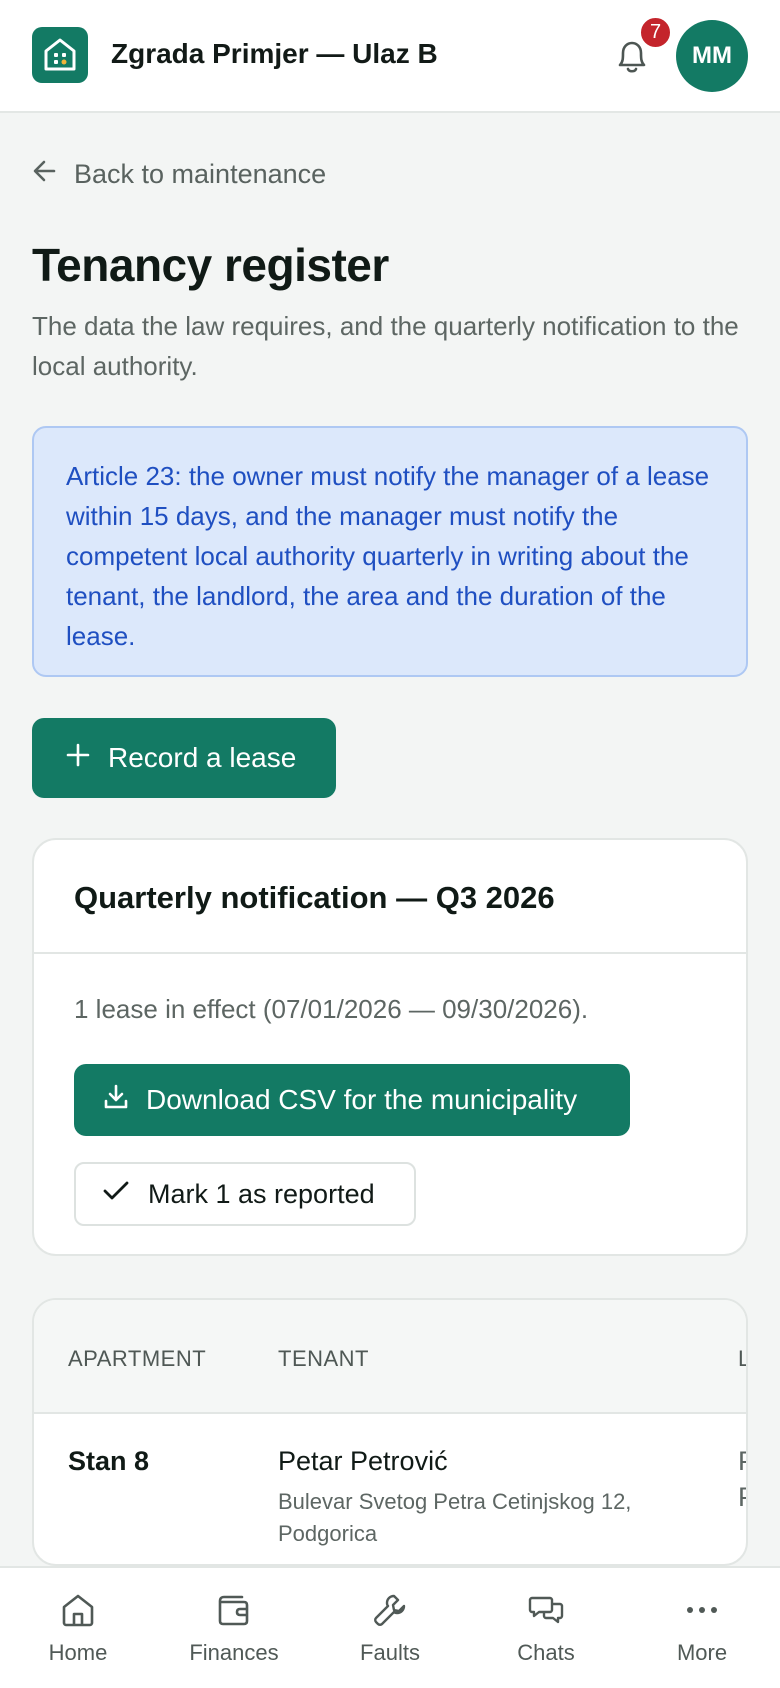  Describe the element at coordinates (742, 1497) in the screenshot. I see `cell-clipped-2: P` at that location.